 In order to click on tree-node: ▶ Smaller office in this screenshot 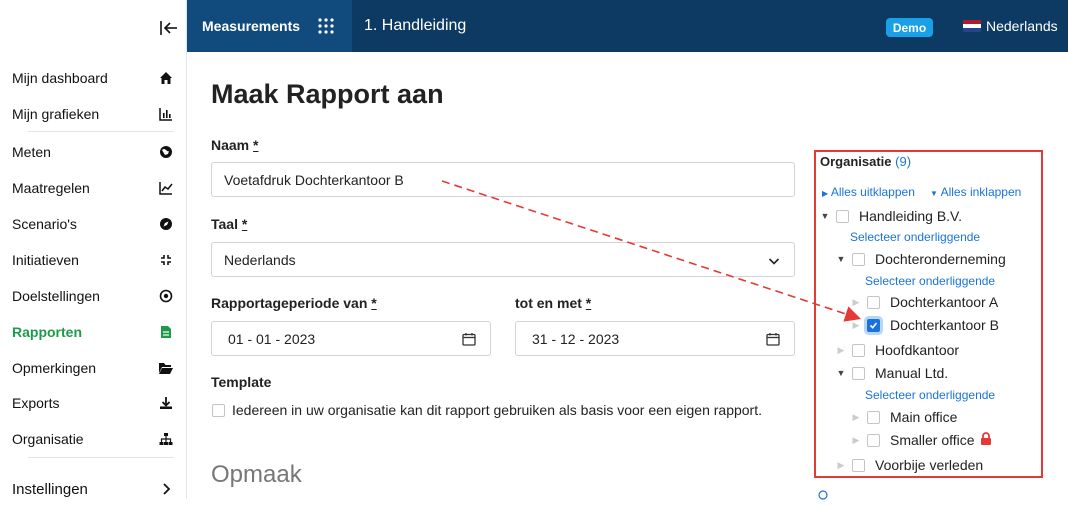, I will do `click(921, 440)`.